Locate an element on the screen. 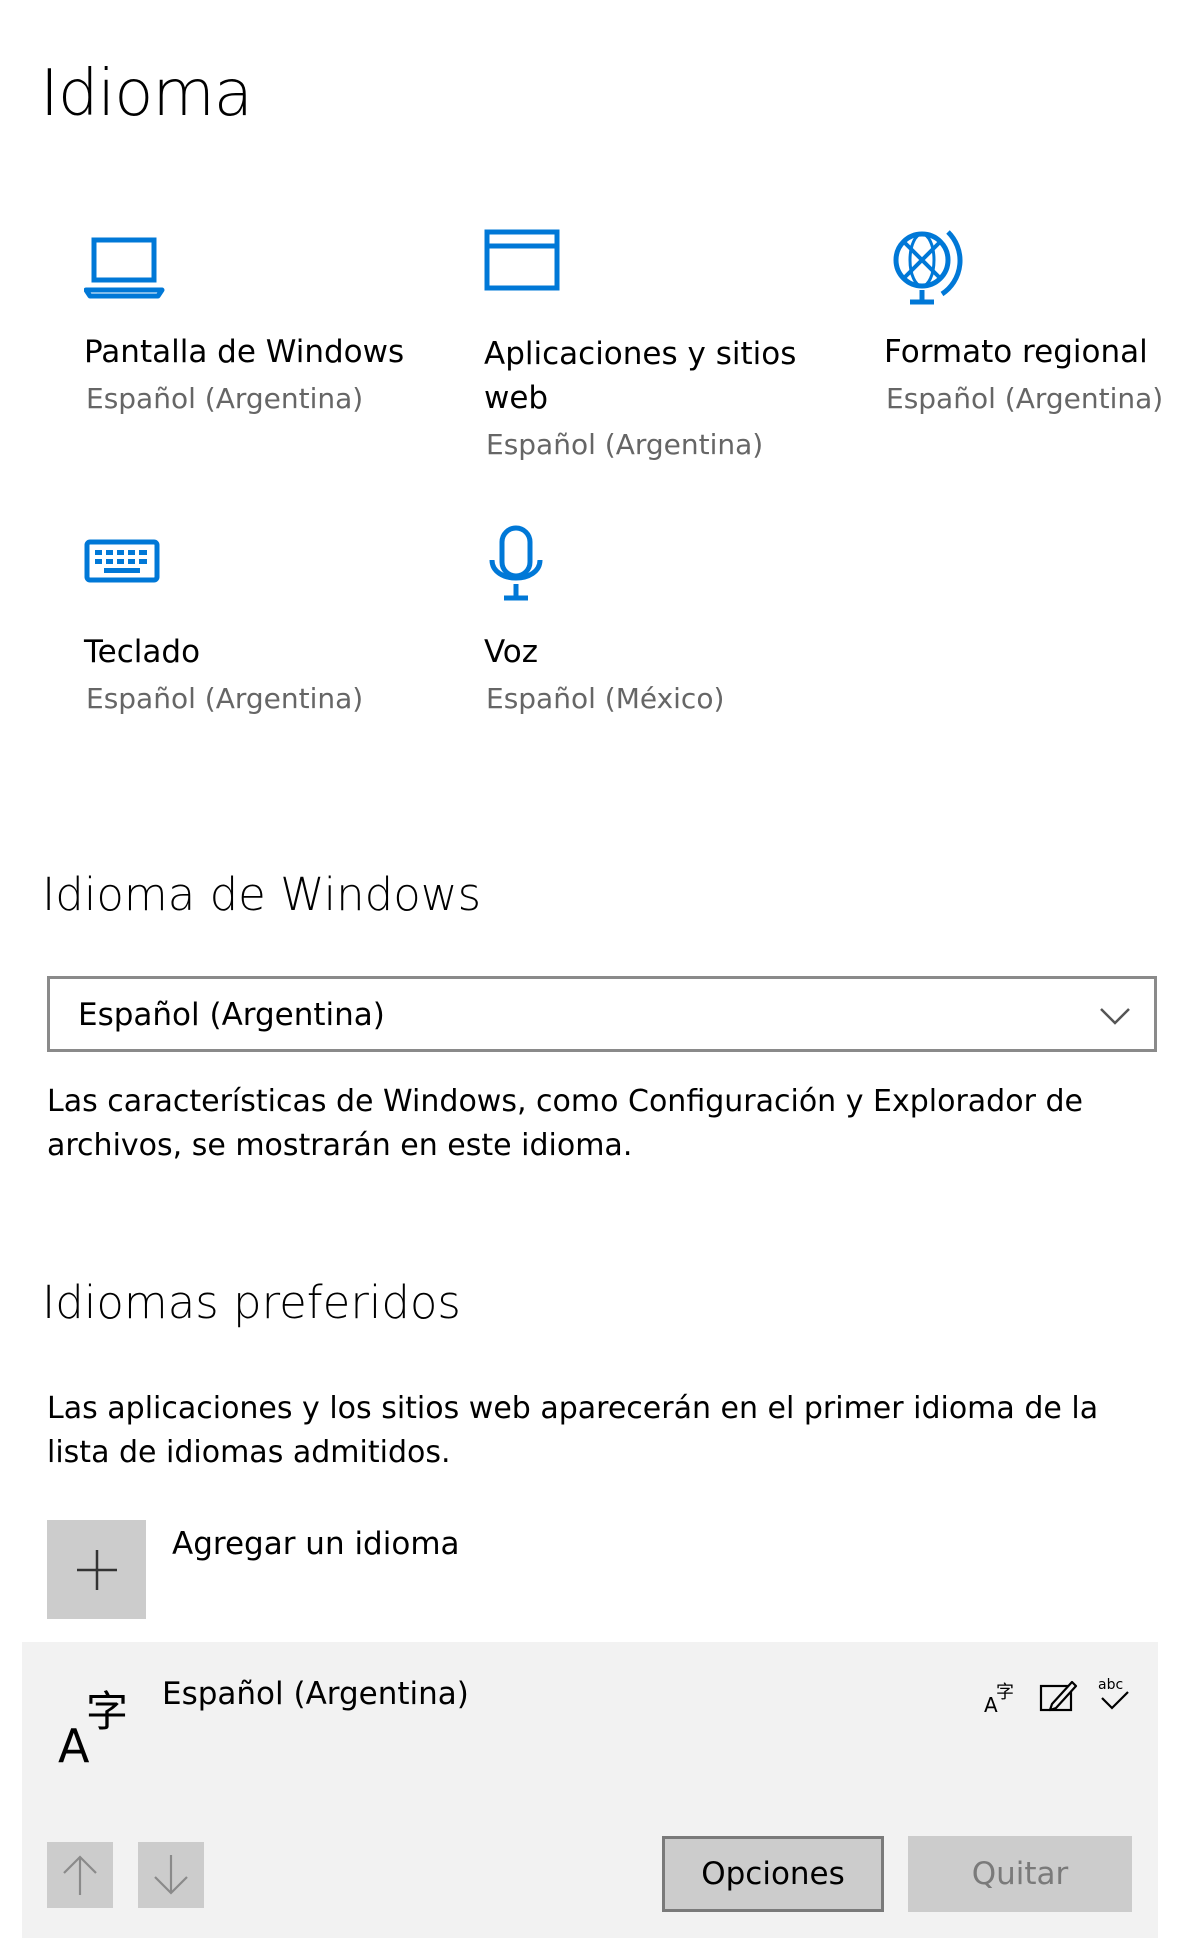 Image resolution: width=1200 pixels, height=1946 pixels. arrow-up-icon is located at coordinates (80, 1877).